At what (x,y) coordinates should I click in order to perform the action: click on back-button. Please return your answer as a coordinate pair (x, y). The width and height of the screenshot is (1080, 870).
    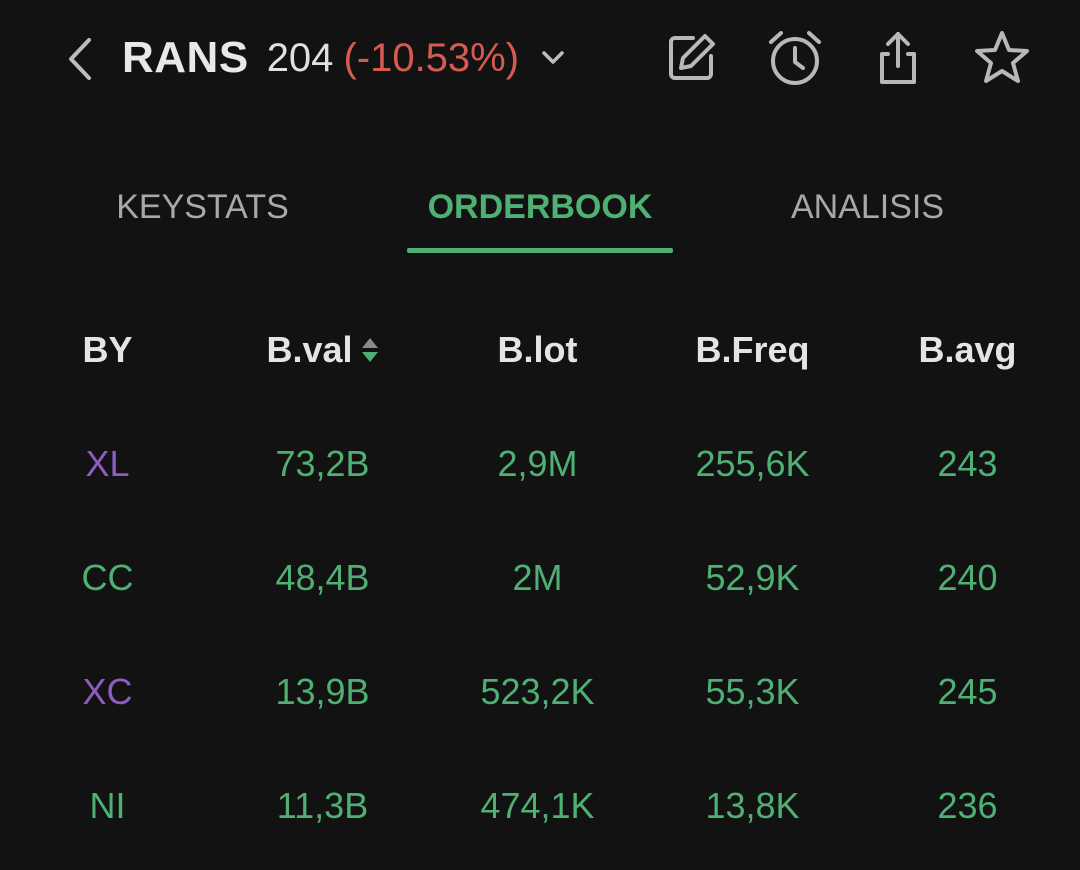
    Looking at the image, I should click on (80, 59).